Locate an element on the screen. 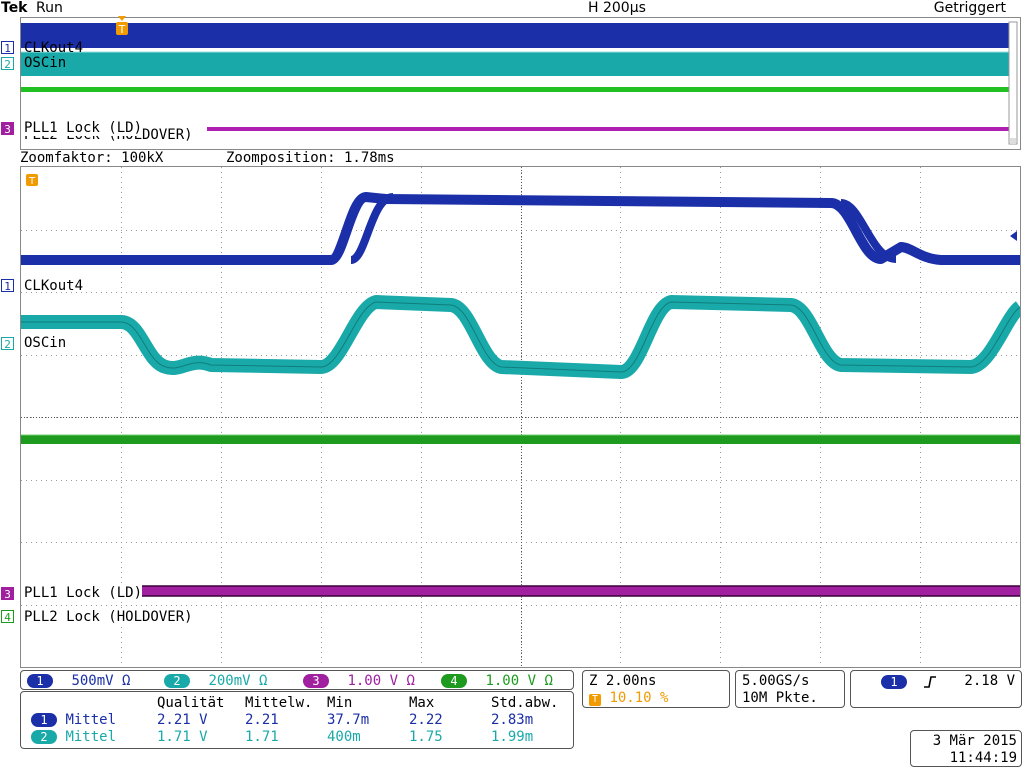 The width and height of the screenshot is (1024, 768). overview-ch1-trace is located at coordinates (516, 35).